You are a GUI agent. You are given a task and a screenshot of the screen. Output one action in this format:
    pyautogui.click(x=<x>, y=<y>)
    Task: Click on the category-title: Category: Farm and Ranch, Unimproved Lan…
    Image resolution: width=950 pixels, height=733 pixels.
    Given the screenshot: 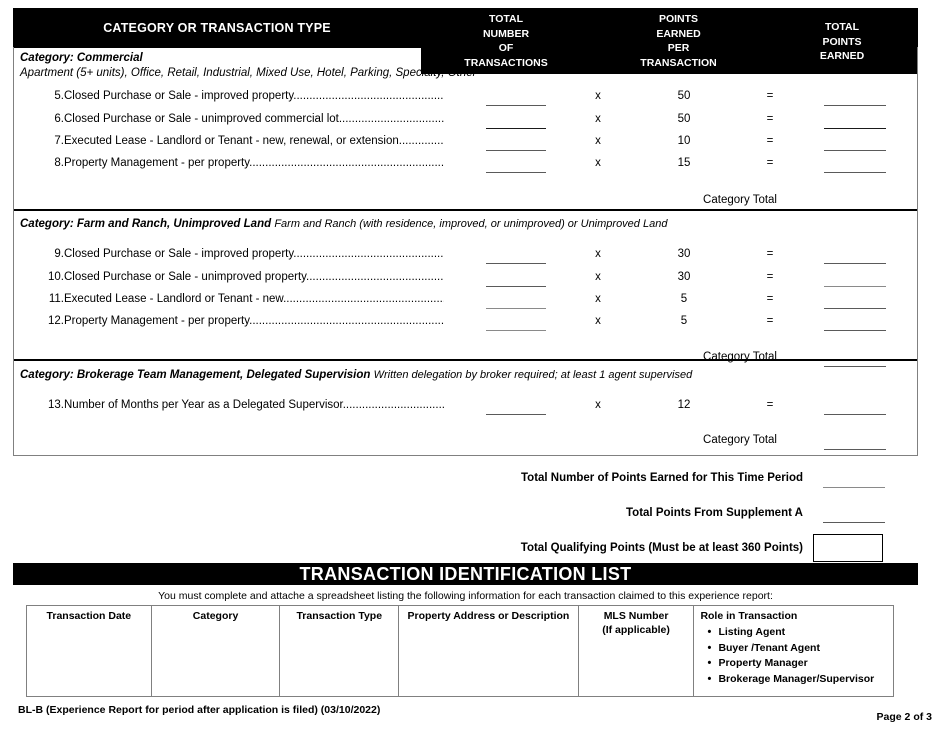 What is the action you would take?
    pyautogui.click(x=146, y=224)
    